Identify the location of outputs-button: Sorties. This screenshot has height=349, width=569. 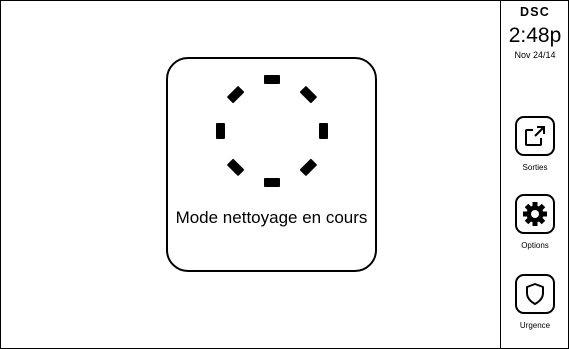
(535, 144).